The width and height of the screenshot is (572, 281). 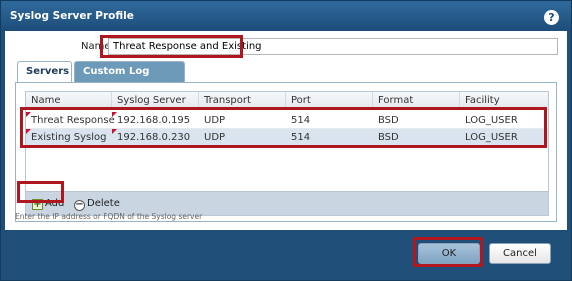 What do you see at coordinates (551, 17) in the screenshot?
I see `help-icon: ?` at bounding box center [551, 17].